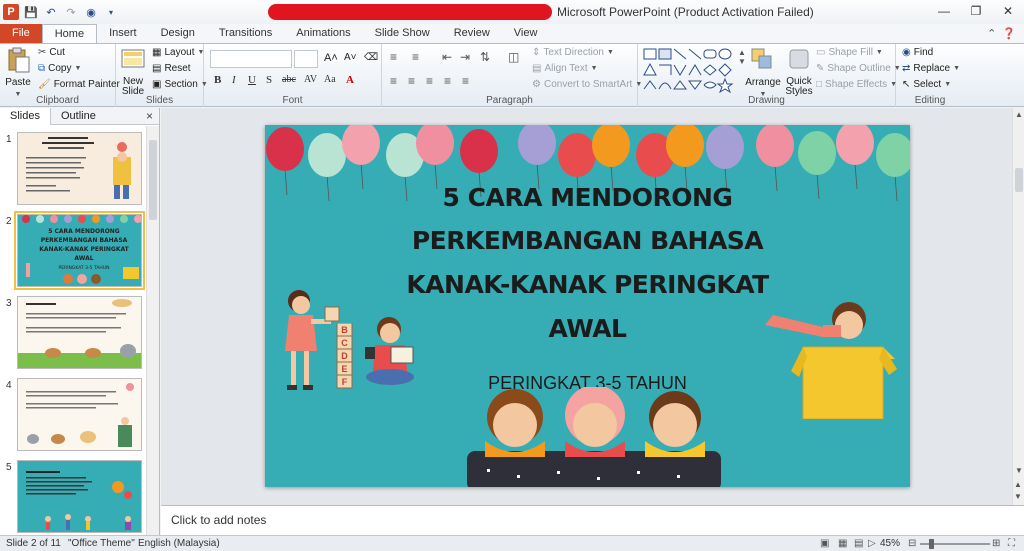 This screenshot has height=551, width=1024. I want to click on shape-outline-button: ✎ Shape Outline ▼, so click(858, 68).